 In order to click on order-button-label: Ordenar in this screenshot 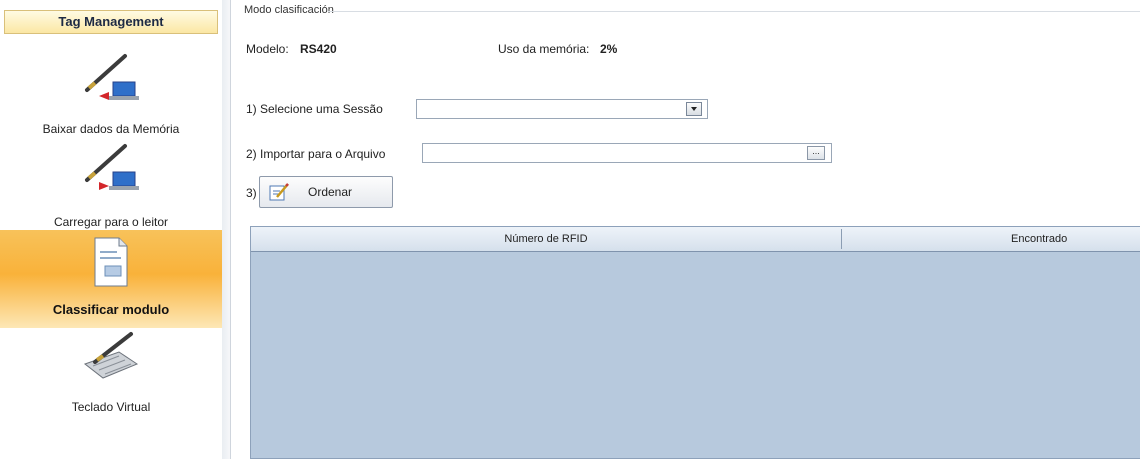, I will do `click(330, 192)`.